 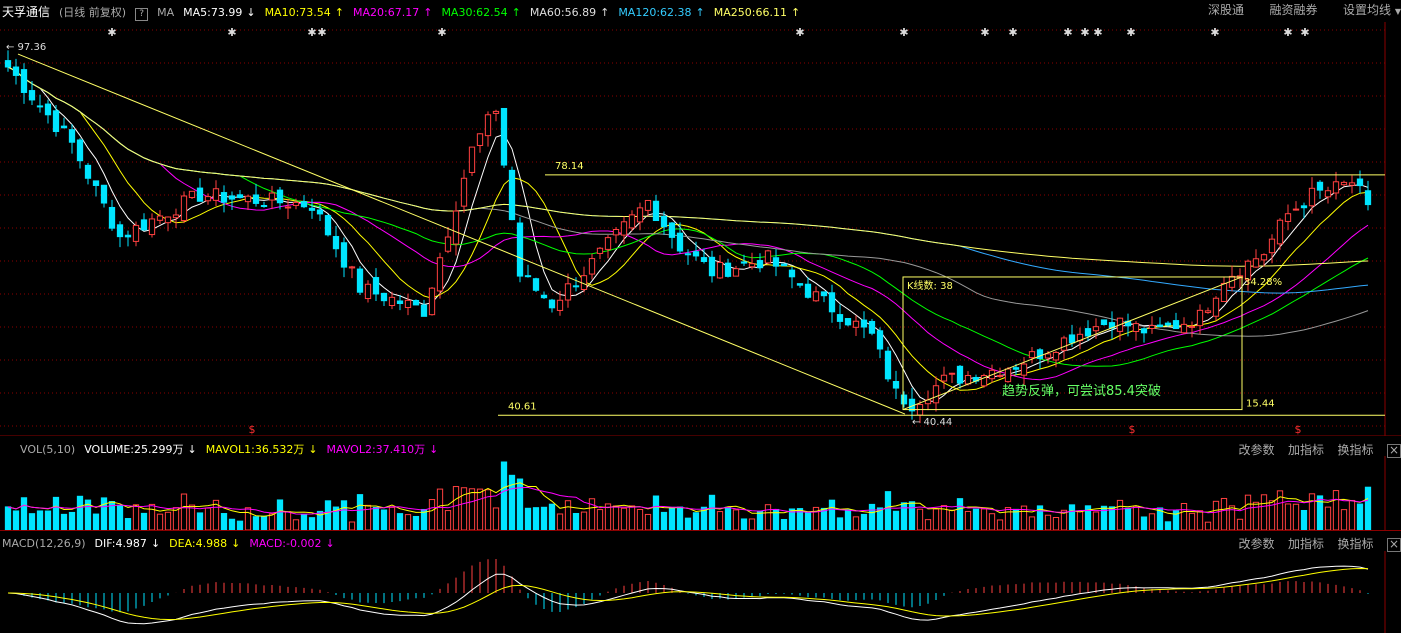 I want to click on macd-edit-params-button: 改参数, so click(x=1256, y=544).